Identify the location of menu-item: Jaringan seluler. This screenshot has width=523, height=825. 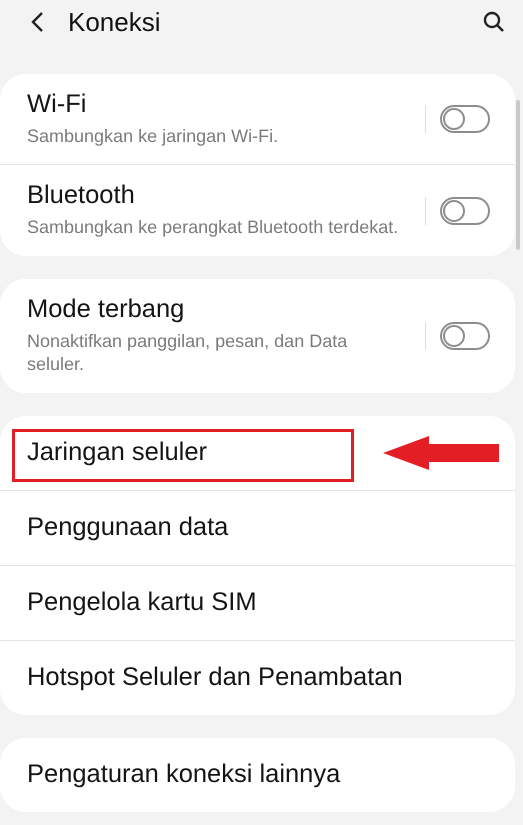
(117, 453).